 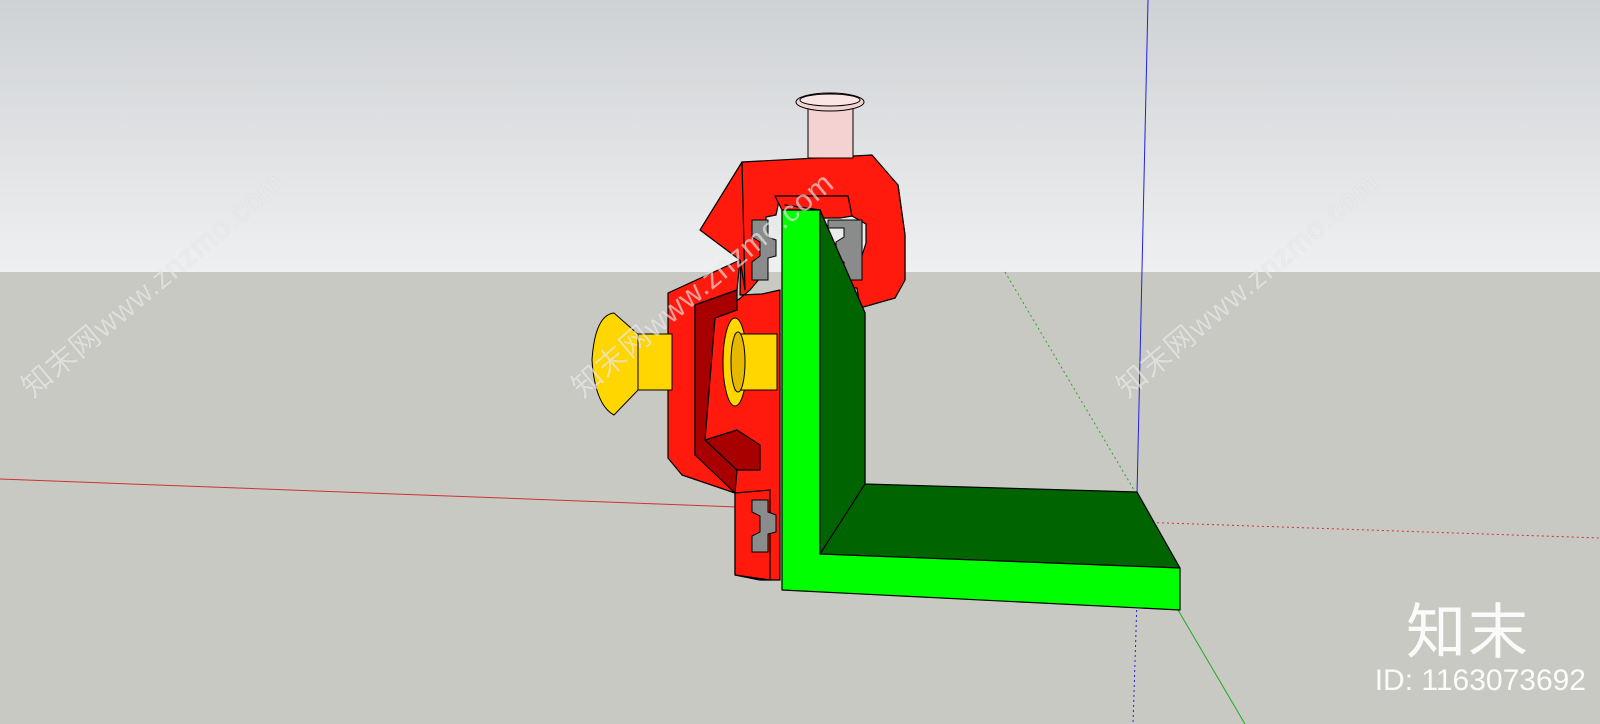 I want to click on red-axis-dotted, so click(x=1368, y=530).